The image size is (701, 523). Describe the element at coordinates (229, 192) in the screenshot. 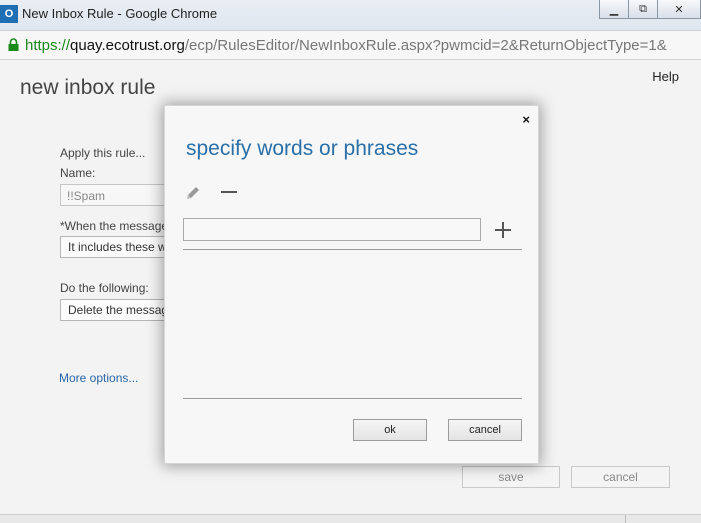

I see `remove-minus-icon` at that location.